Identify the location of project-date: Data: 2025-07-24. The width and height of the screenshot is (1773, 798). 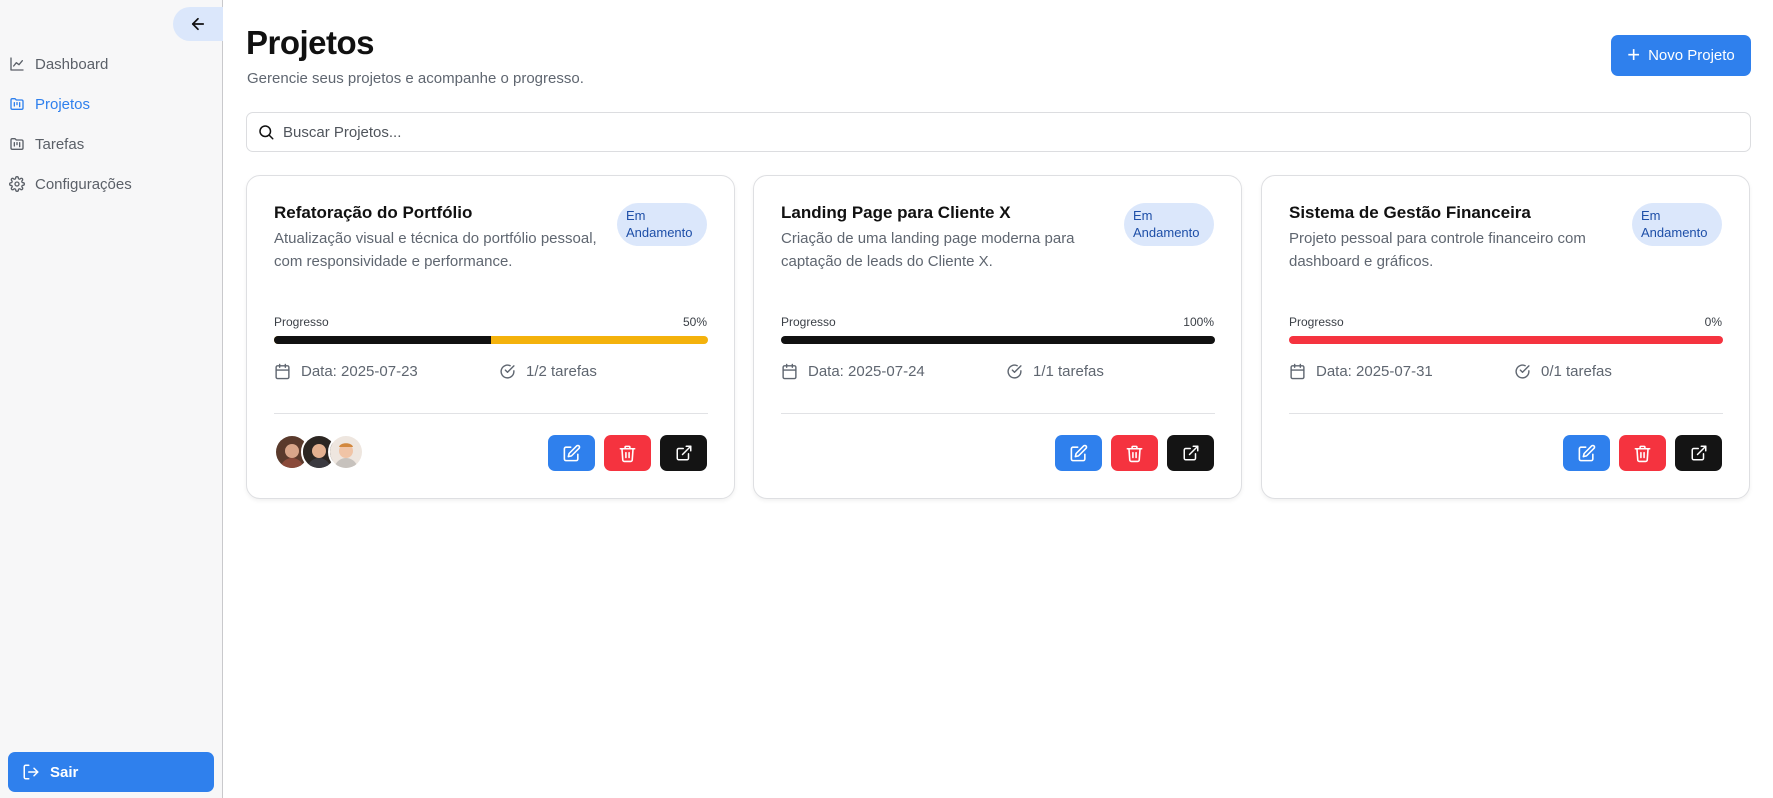
(853, 371).